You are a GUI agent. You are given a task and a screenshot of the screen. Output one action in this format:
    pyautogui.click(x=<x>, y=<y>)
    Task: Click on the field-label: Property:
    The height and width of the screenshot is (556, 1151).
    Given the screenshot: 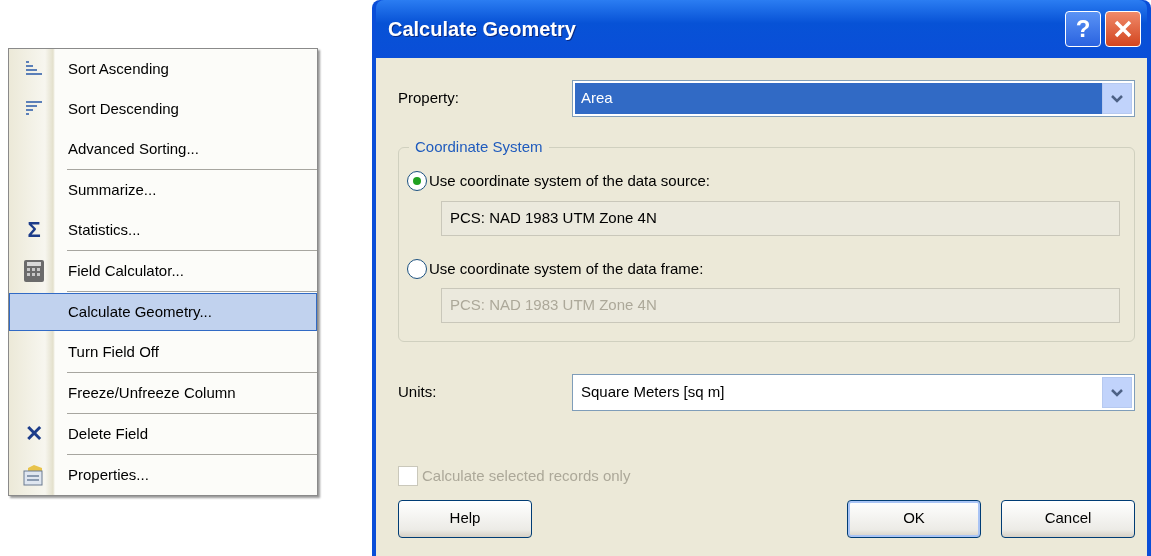 What is the action you would take?
    pyautogui.click(x=429, y=98)
    